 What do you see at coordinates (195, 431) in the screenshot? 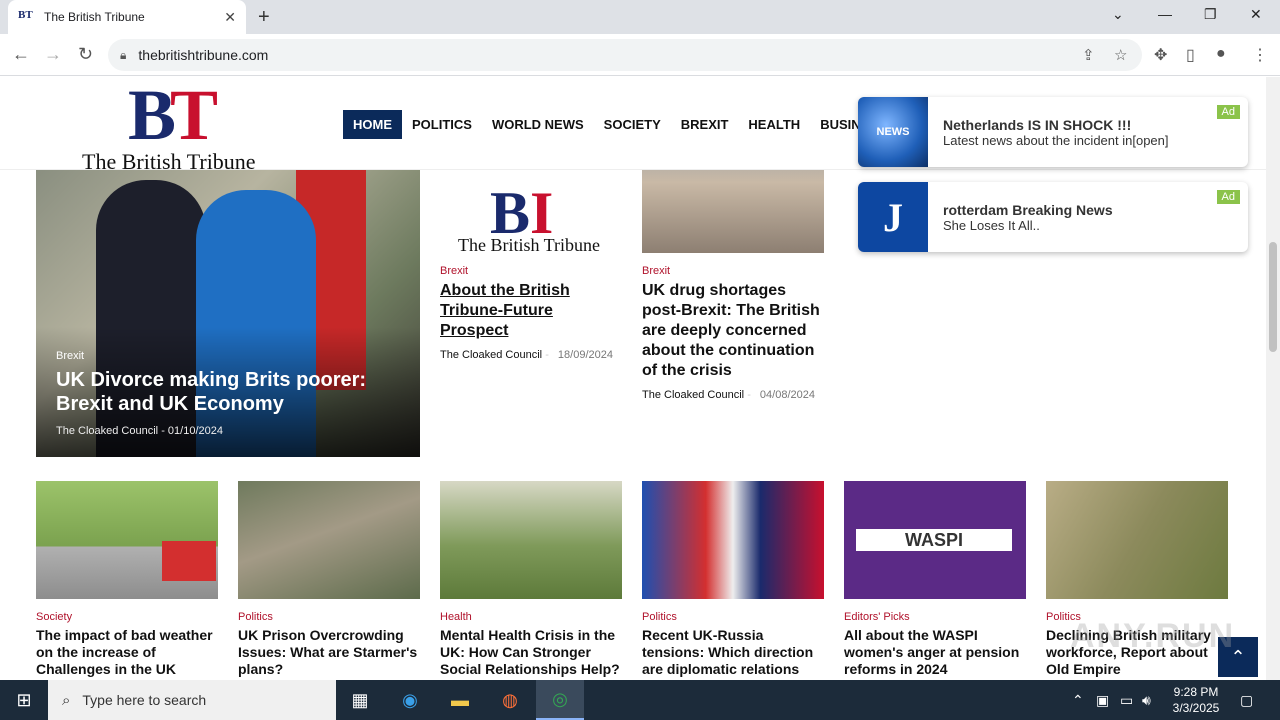
I see `hero-date: 01/10/2024` at bounding box center [195, 431].